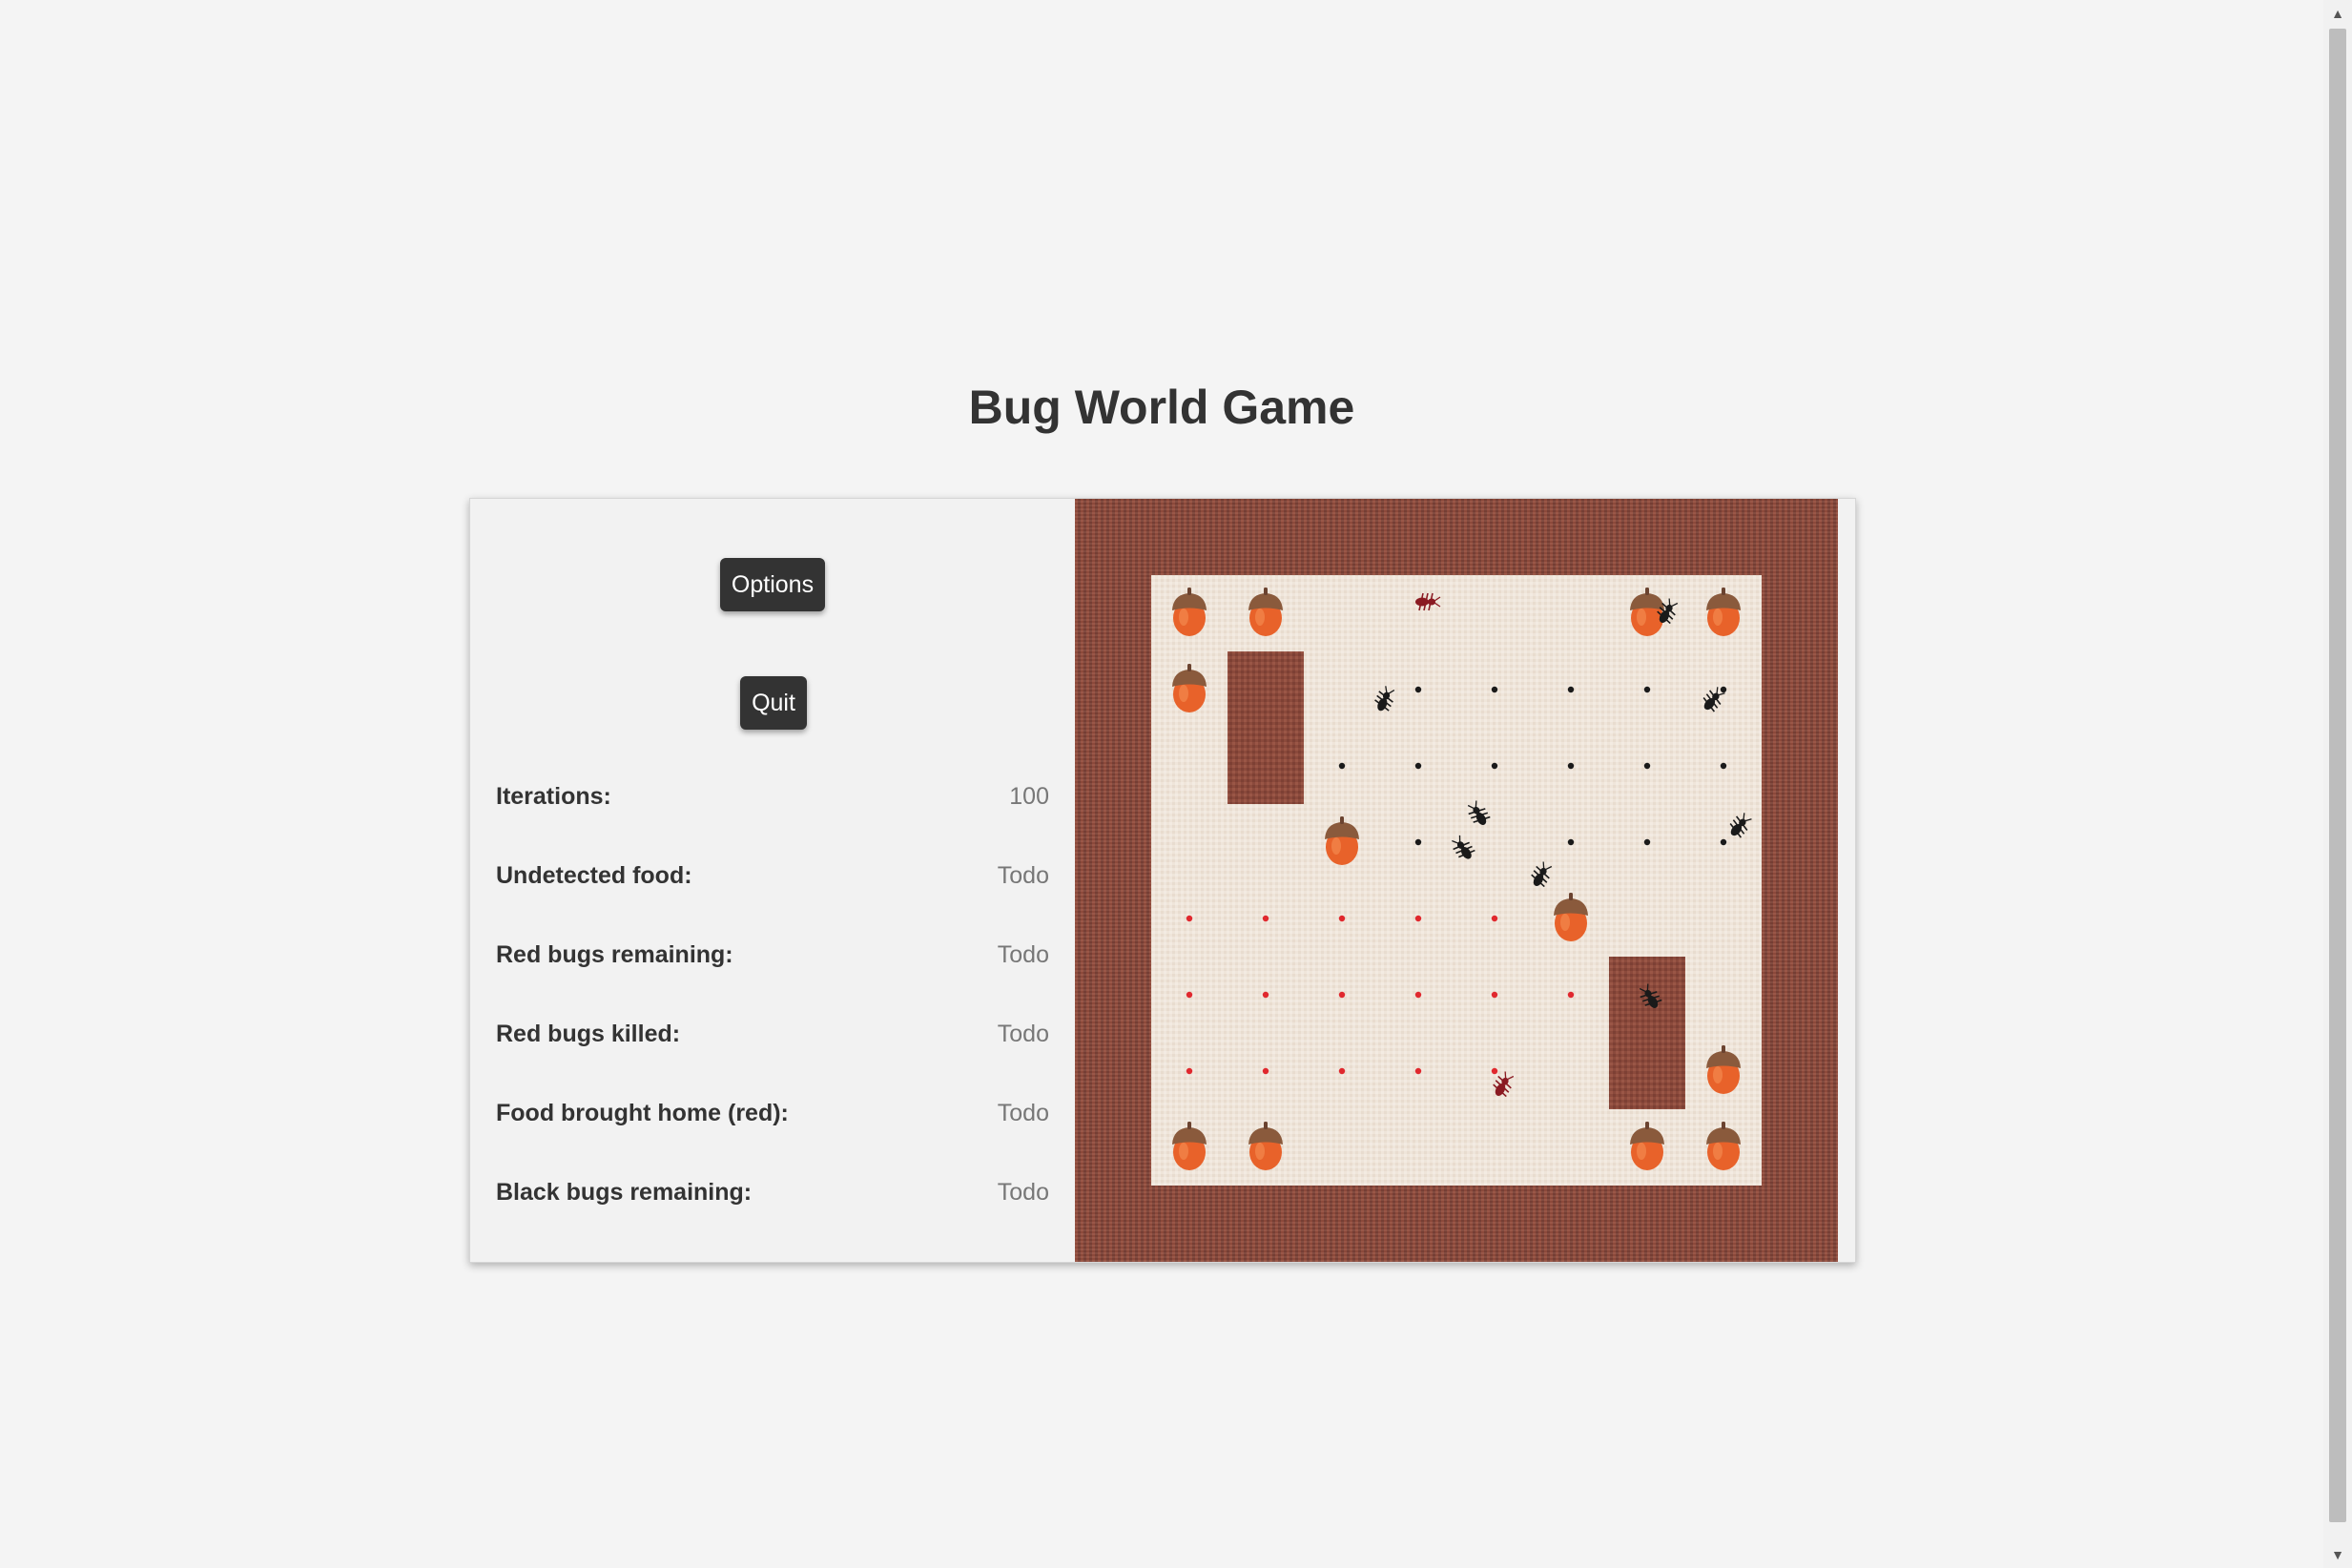 The width and height of the screenshot is (2352, 1568). I want to click on world-canvas, so click(1456, 881).